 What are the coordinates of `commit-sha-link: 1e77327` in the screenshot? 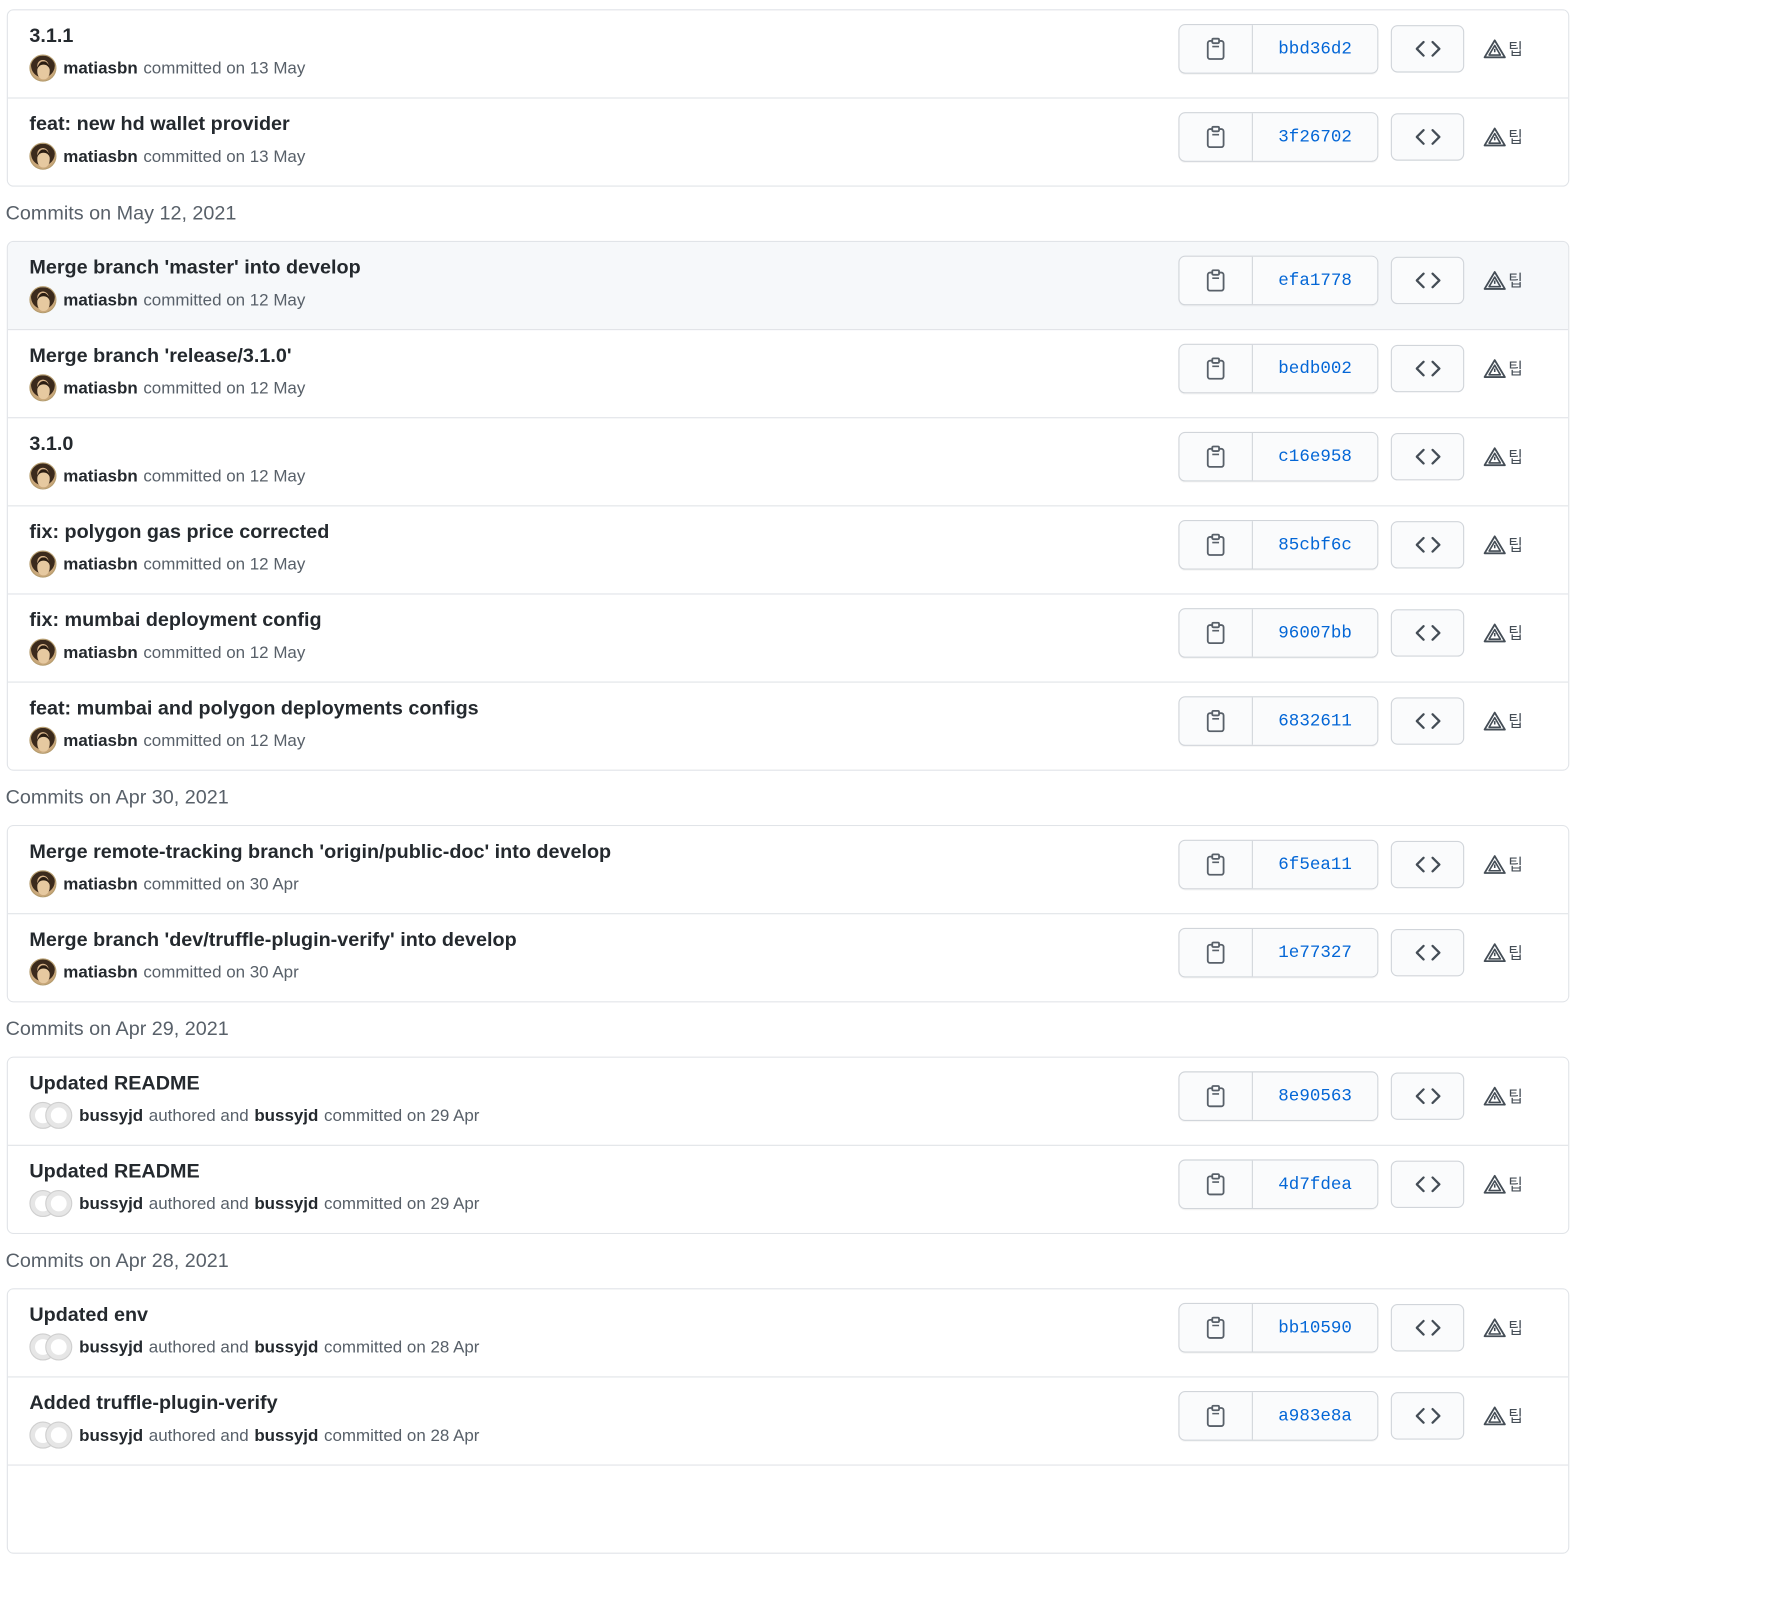 It's located at (1315, 952).